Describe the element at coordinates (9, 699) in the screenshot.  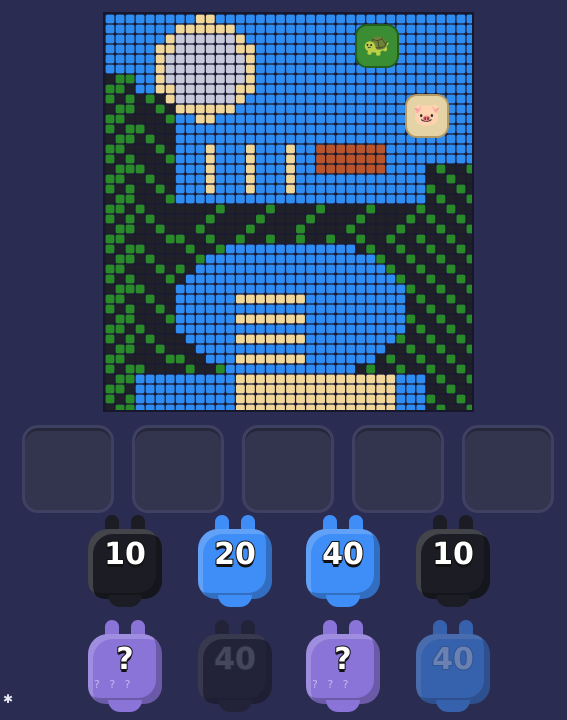
I see `gear-icon: ✱` at that location.